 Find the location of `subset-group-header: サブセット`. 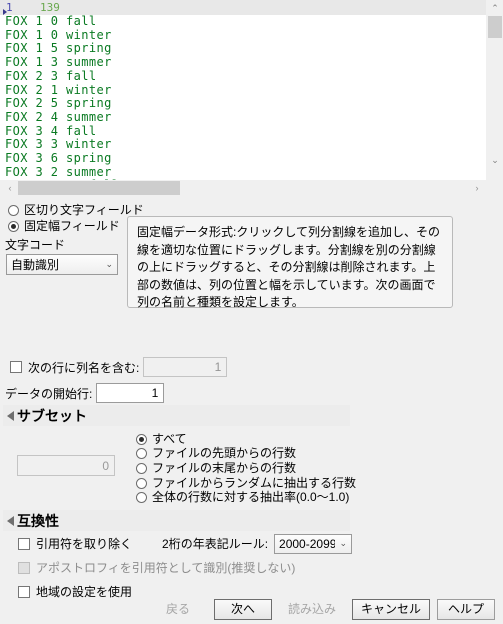

subset-group-header: サブセット is located at coordinates (176, 415).